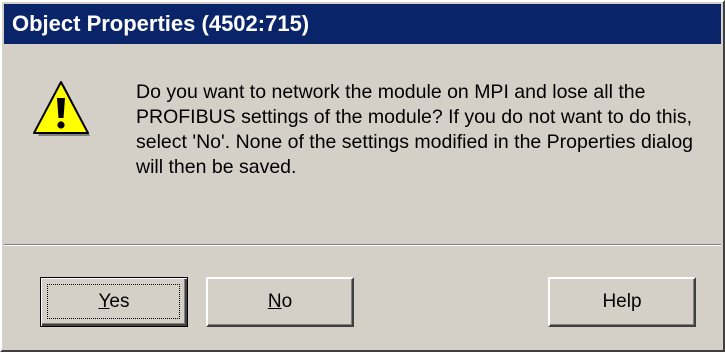  Describe the element at coordinates (362, 24) in the screenshot. I see `dialog-title: Object Properties (4502:715)` at that location.